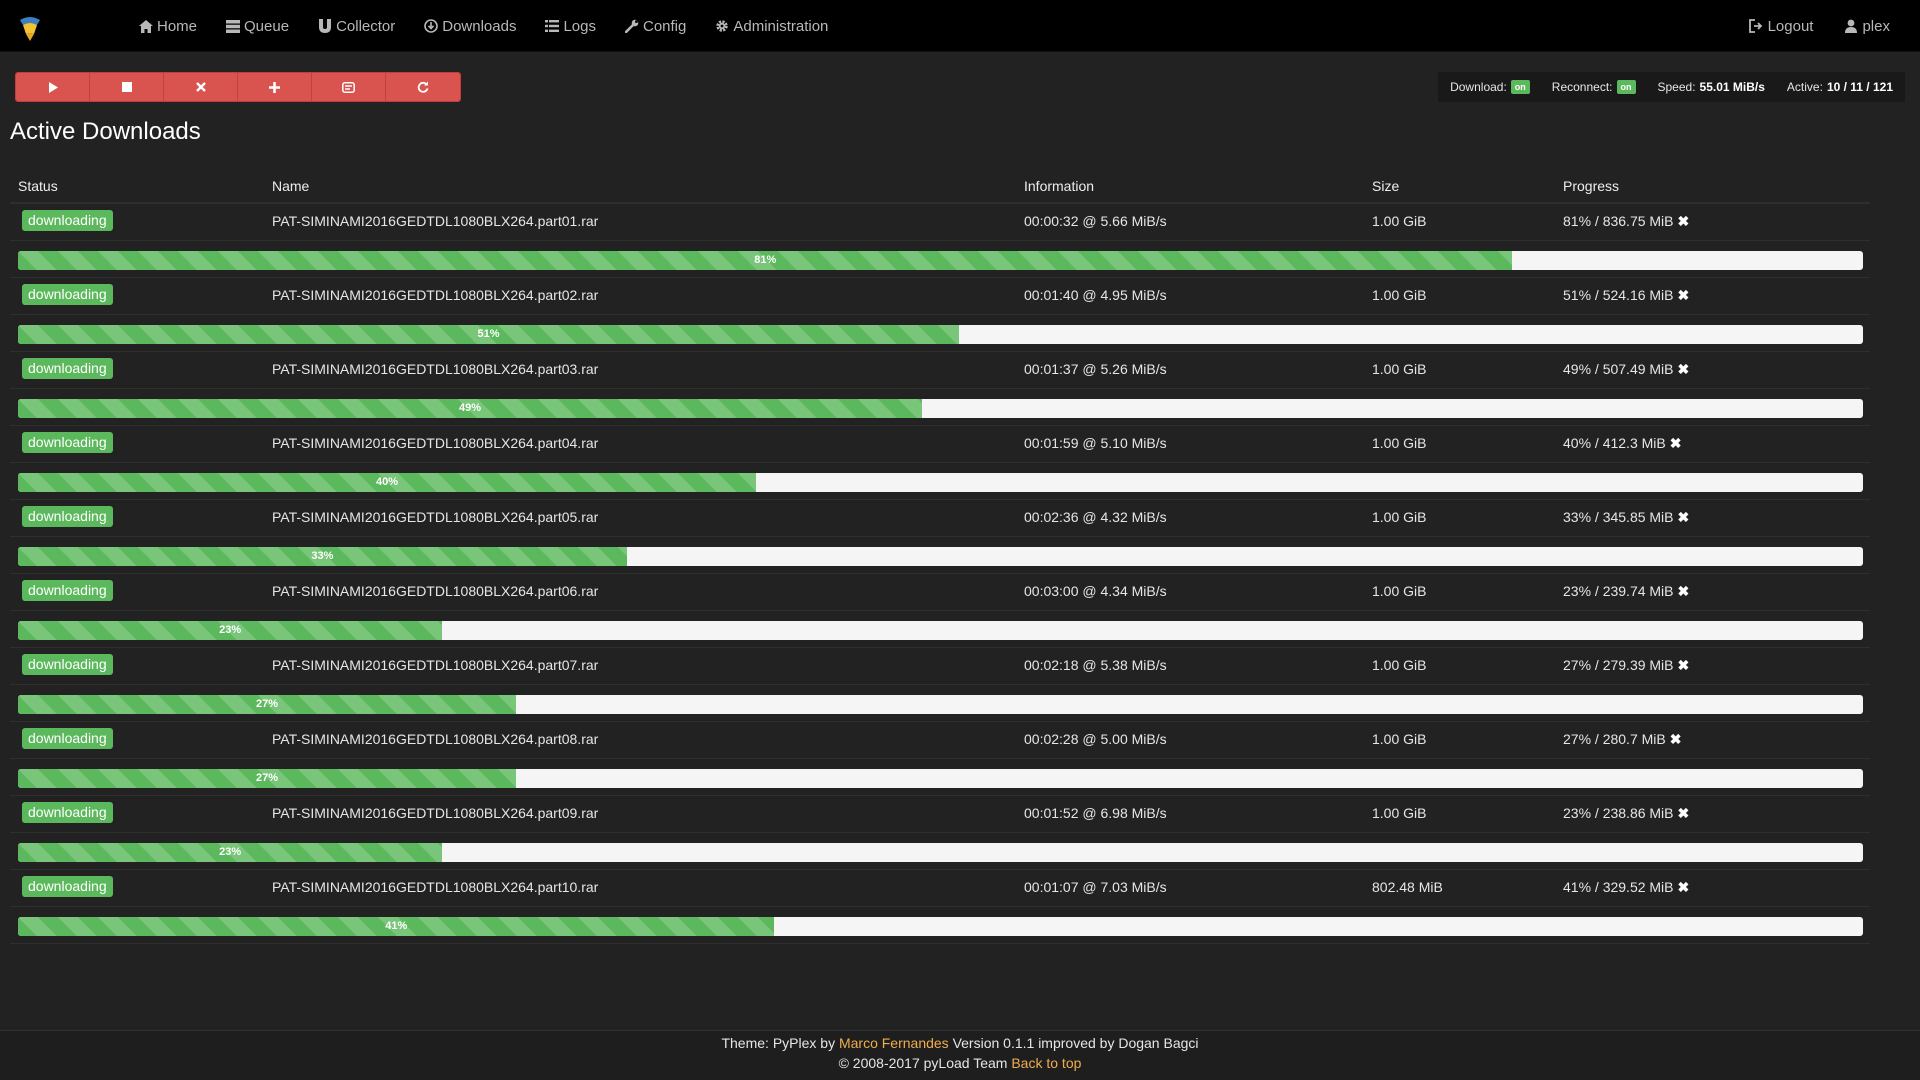 The image size is (1920, 1080). I want to click on header-information: Information, so click(1059, 186).